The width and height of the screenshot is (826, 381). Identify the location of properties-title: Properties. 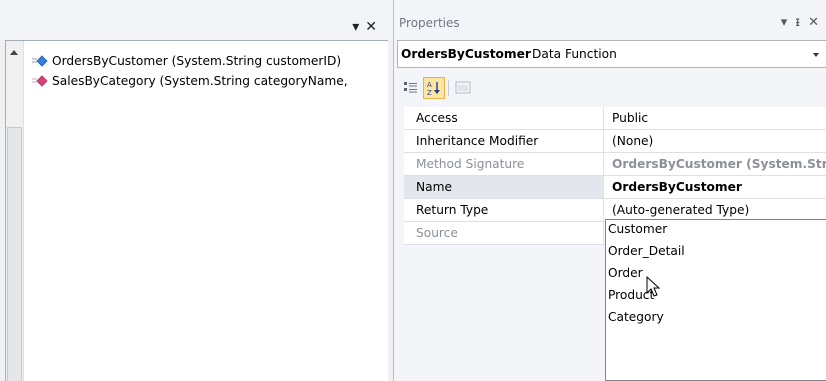
(429, 23).